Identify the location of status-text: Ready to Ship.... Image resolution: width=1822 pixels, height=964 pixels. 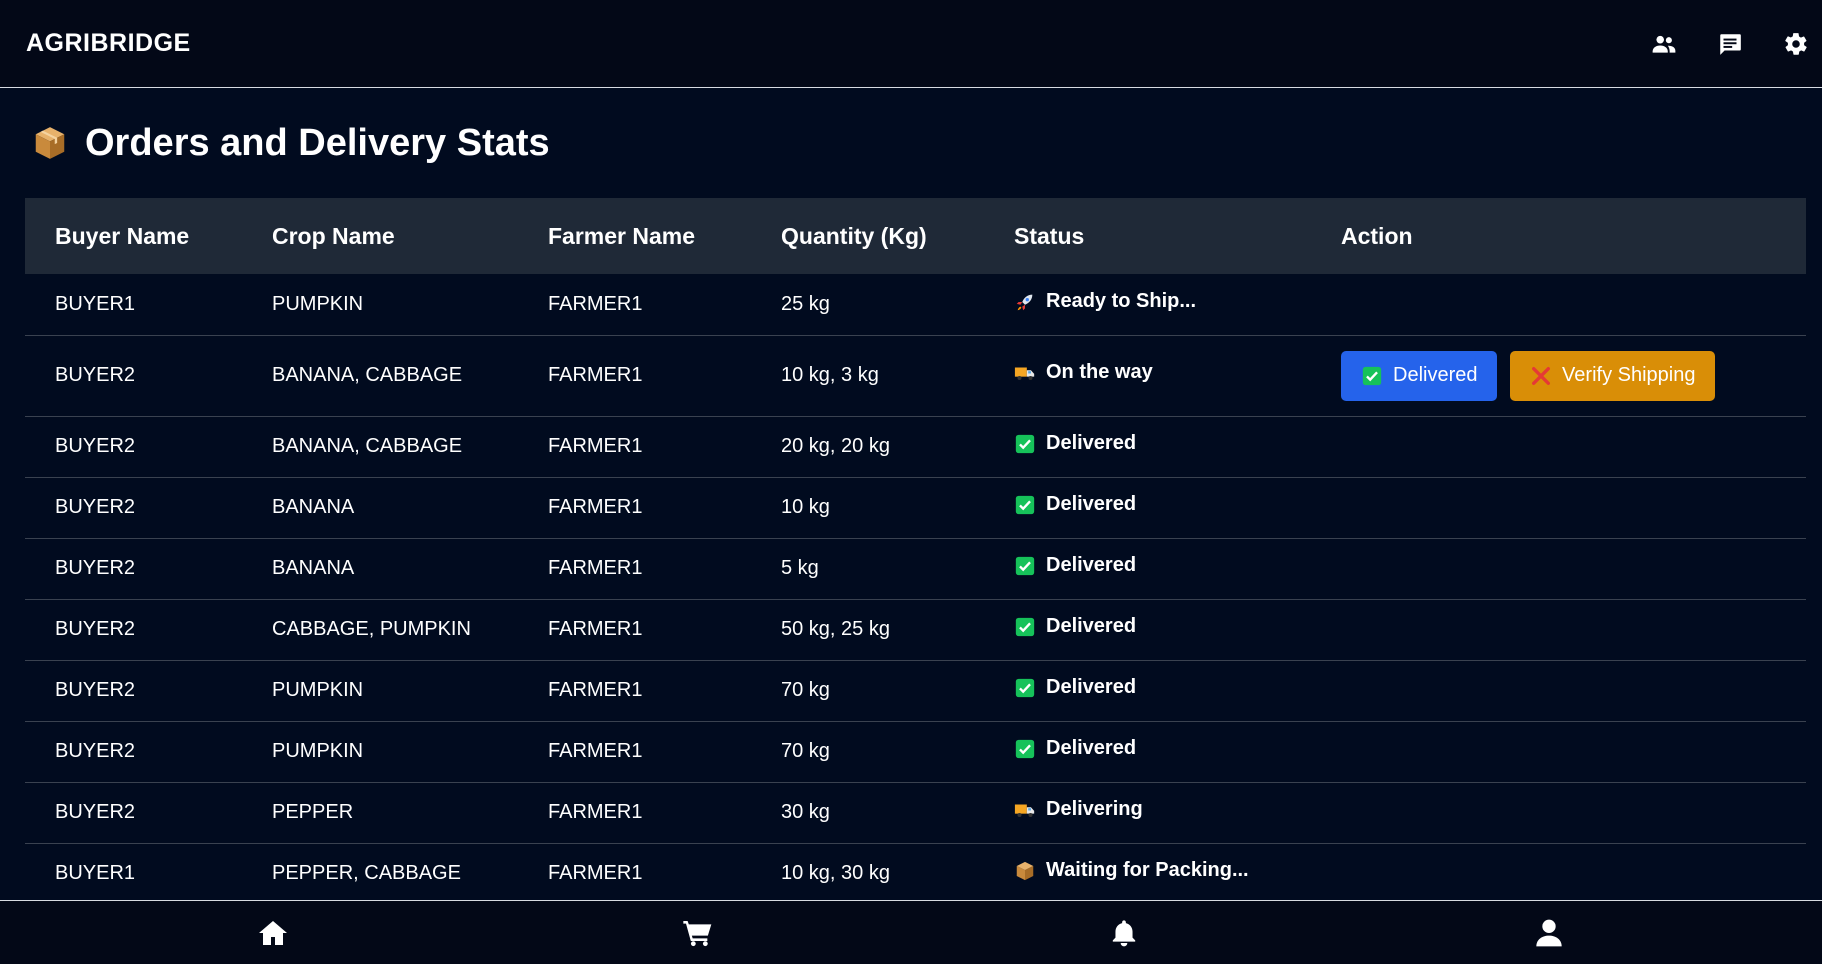
(1121, 301).